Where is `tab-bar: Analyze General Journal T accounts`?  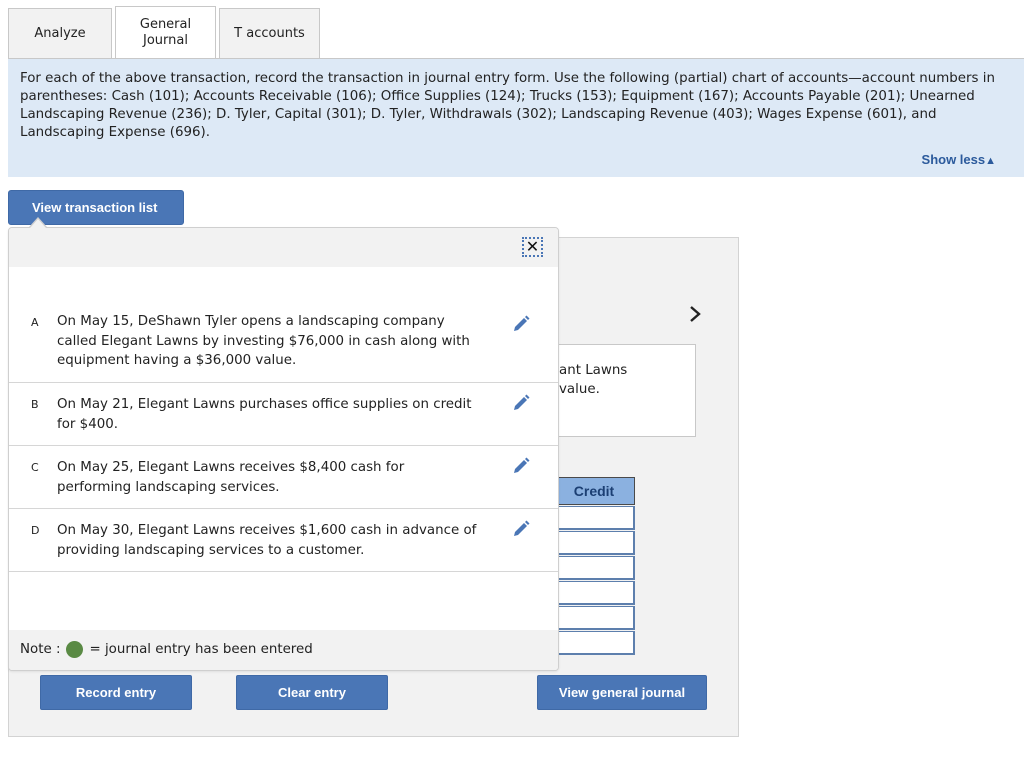
tab-bar: Analyze General Journal T accounts is located at coordinates (165, 32).